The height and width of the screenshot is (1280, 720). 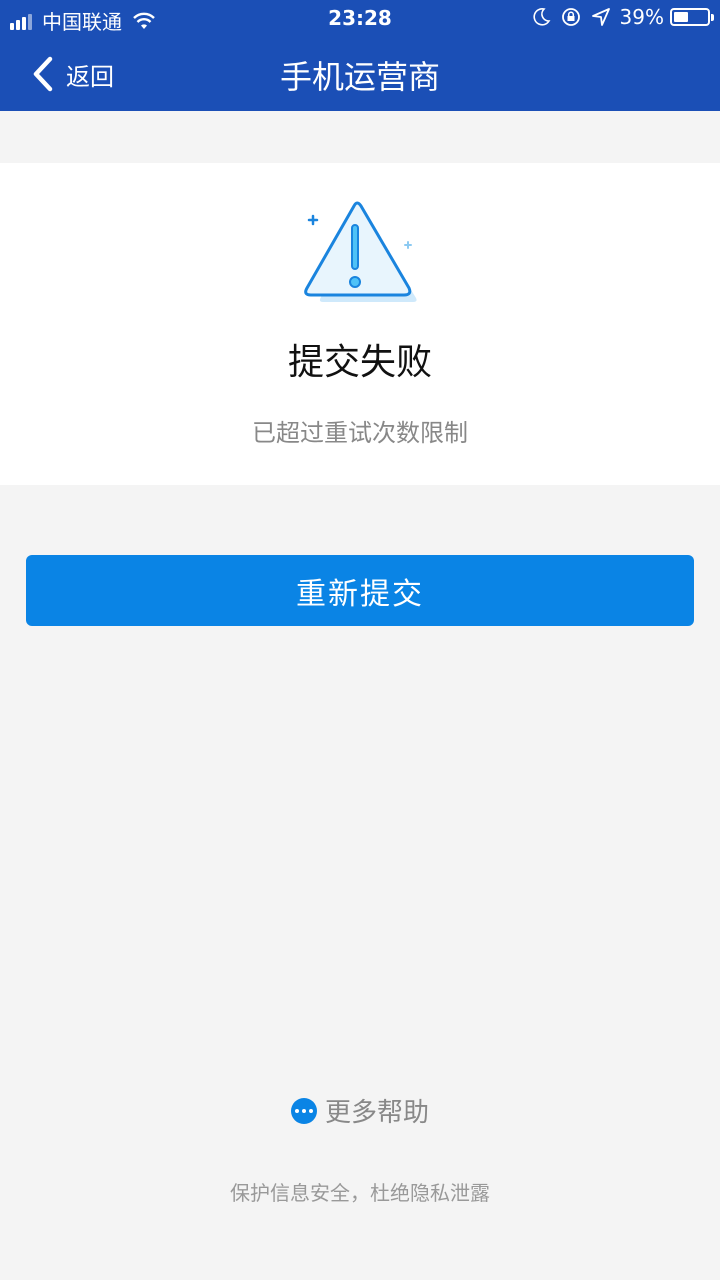 I want to click on moon-icon, so click(x=541, y=17).